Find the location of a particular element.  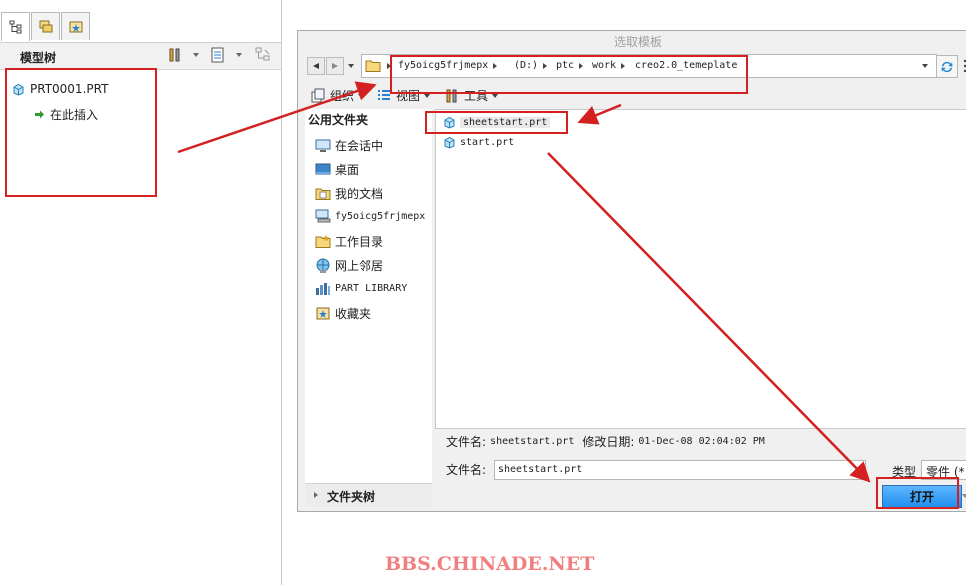

annotation-arrow-to-file is located at coordinates (599, 114).